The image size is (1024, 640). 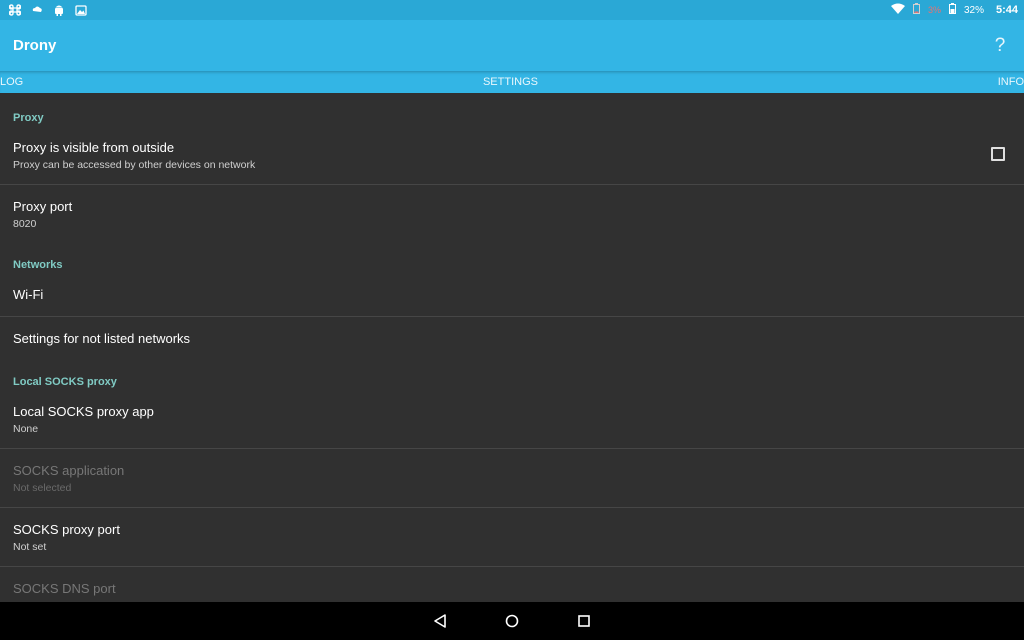 What do you see at coordinates (59, 10) in the screenshot?
I see `android-icon` at bounding box center [59, 10].